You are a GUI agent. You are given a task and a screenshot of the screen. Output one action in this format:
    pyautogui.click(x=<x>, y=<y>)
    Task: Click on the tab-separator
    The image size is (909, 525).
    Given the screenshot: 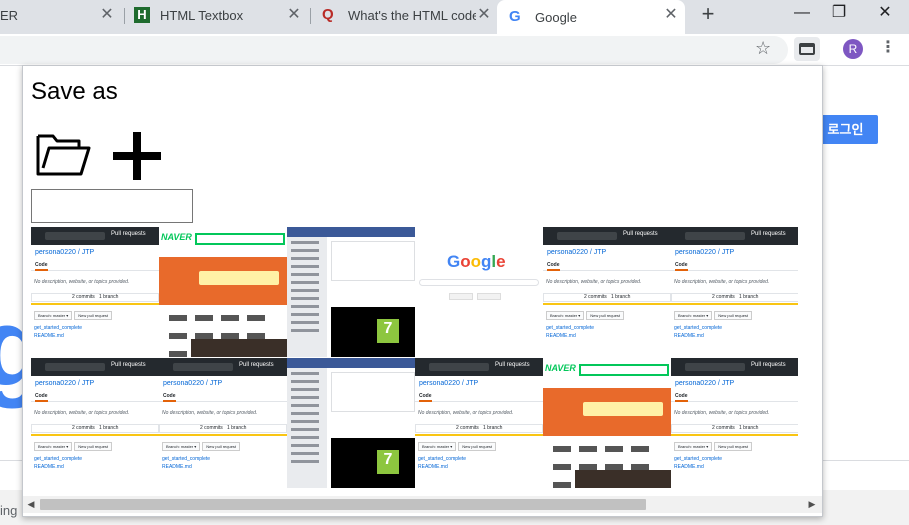 What is the action you would take?
    pyautogui.click(x=310, y=16)
    